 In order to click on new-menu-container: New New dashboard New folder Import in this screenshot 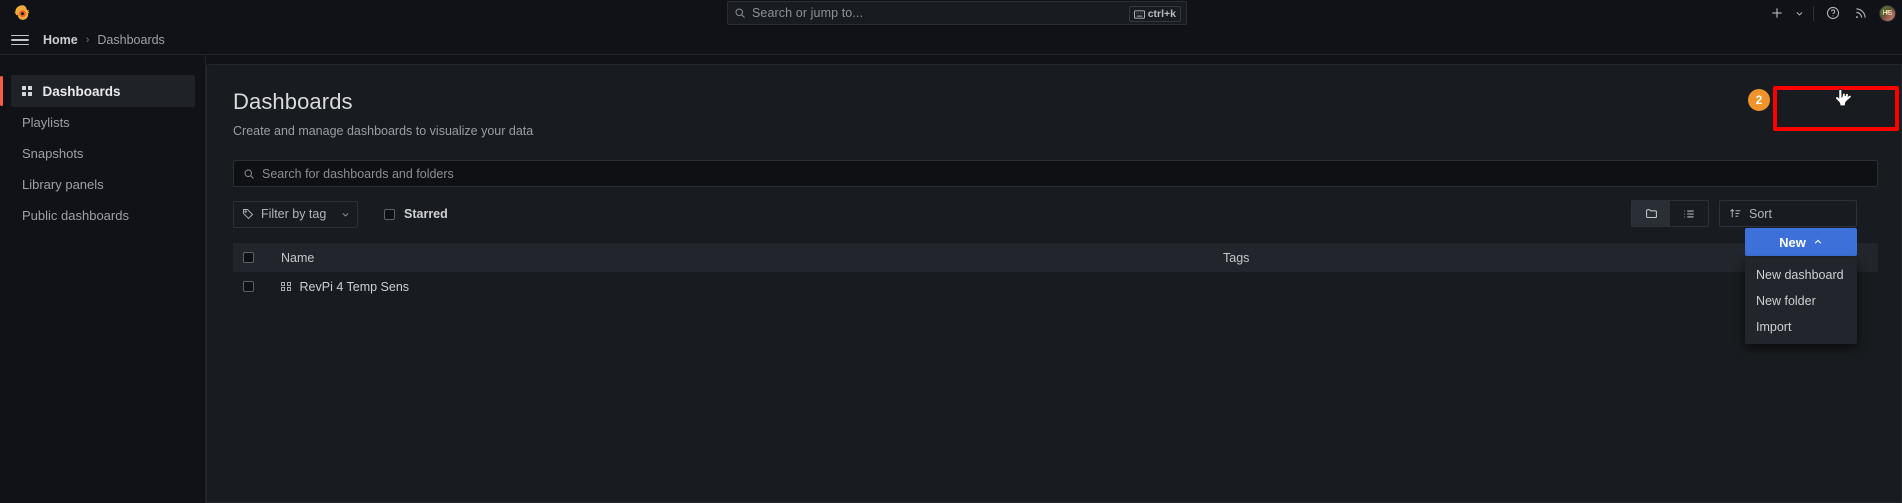, I will do `click(1801, 286)`.